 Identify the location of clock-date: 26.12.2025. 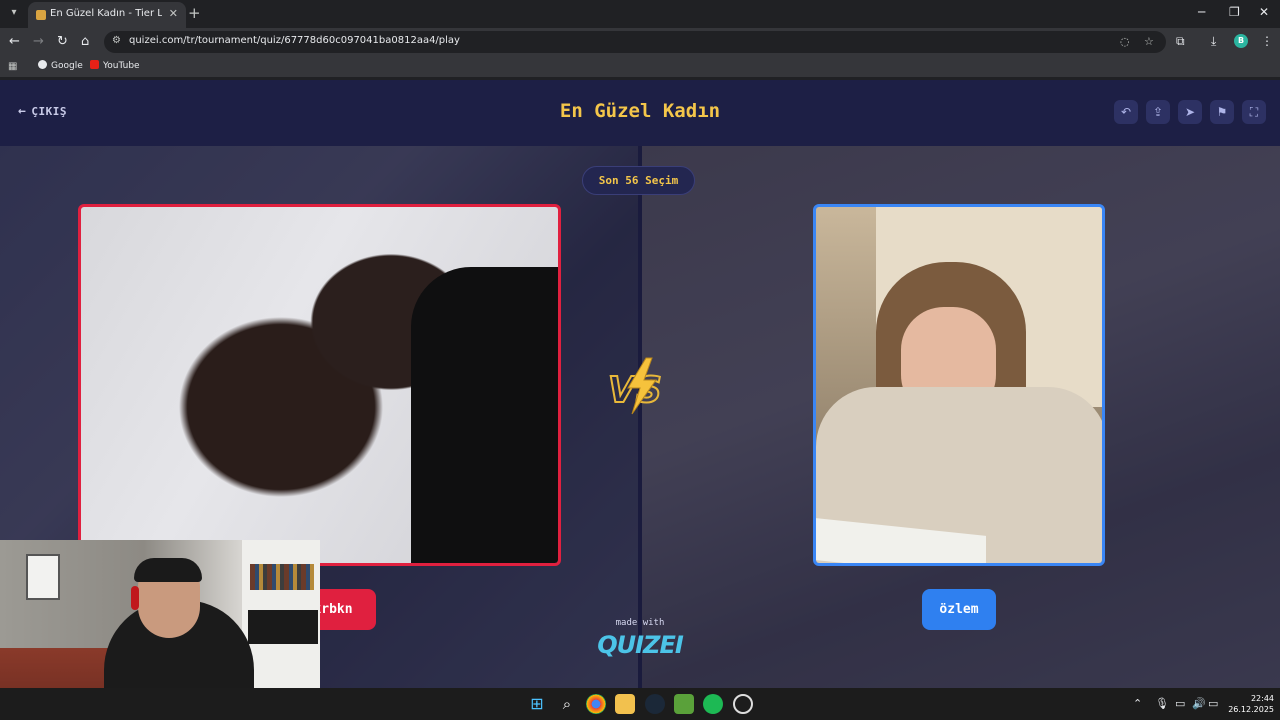
(1251, 709).